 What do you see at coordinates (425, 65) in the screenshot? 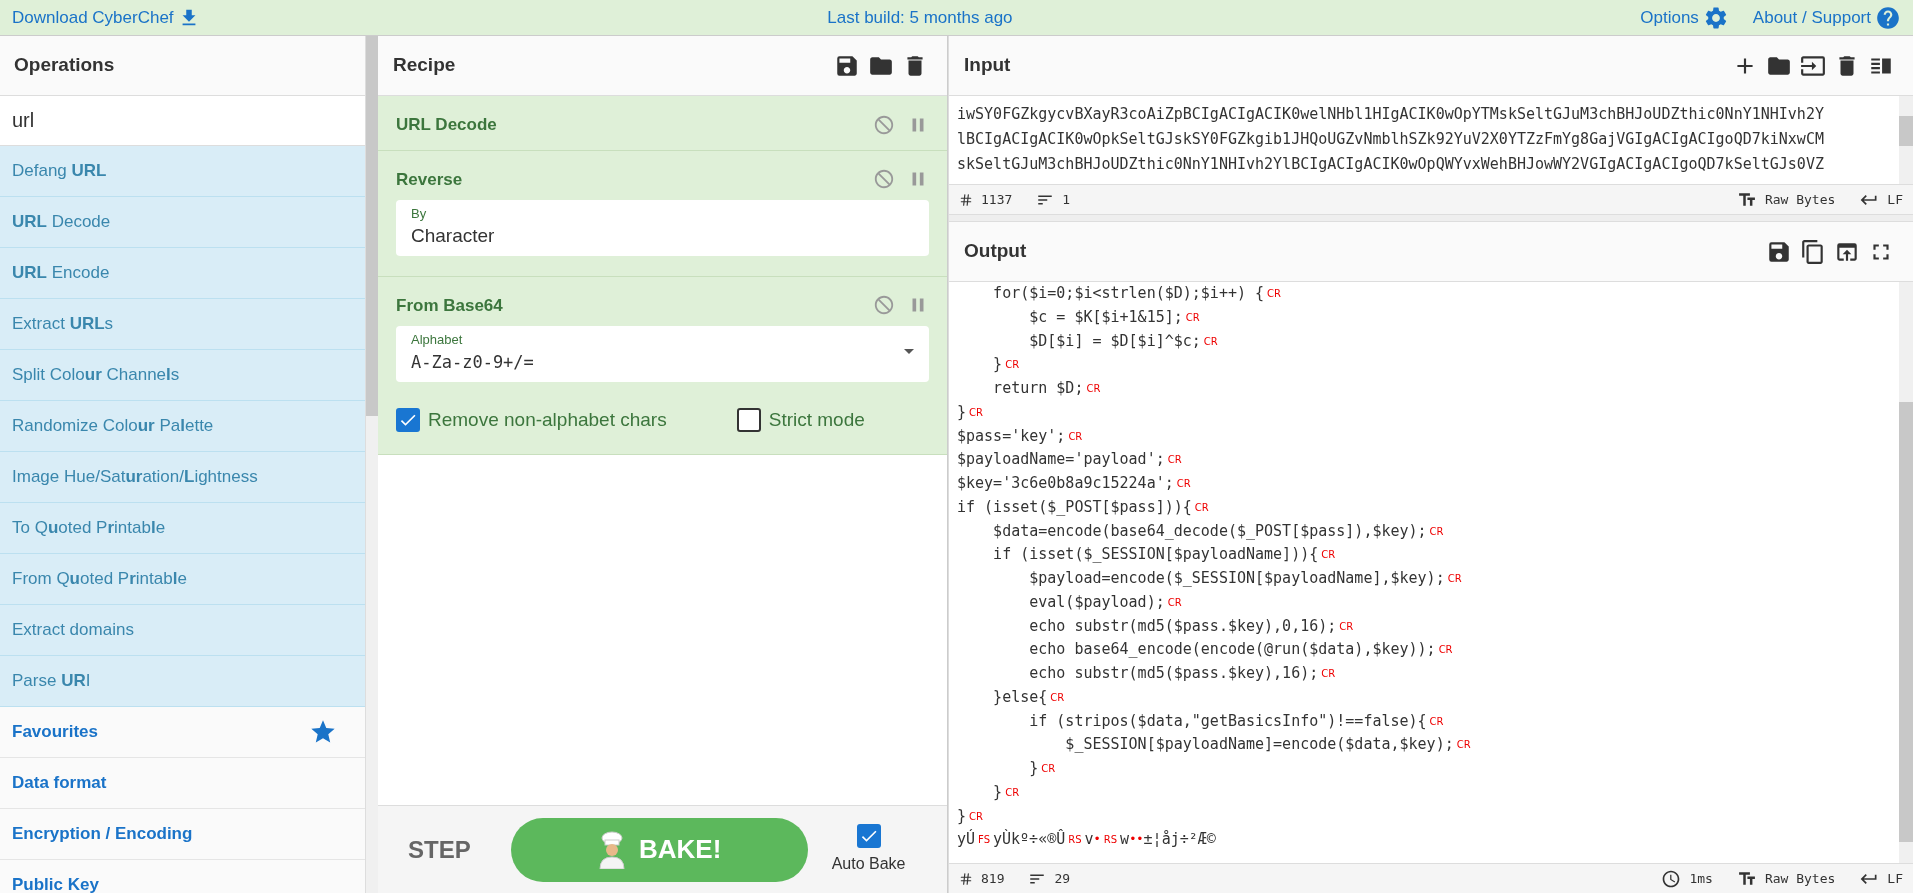
I see `panel-title: Recipe` at bounding box center [425, 65].